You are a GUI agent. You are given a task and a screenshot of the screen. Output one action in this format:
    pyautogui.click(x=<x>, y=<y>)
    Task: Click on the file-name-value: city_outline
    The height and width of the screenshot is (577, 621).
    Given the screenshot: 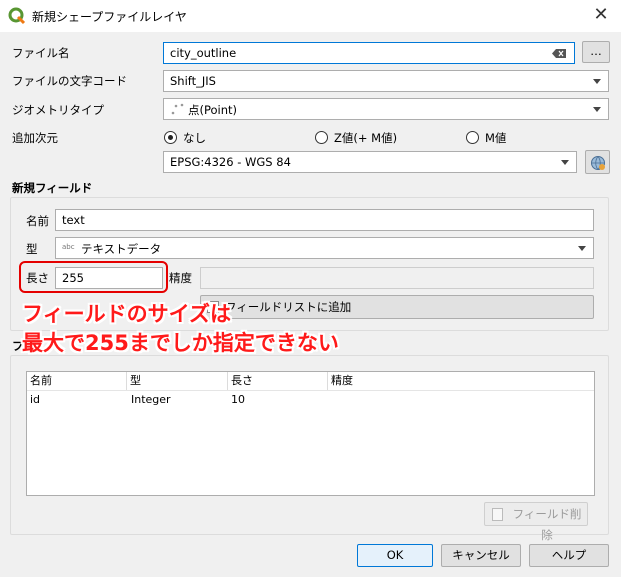 What is the action you would take?
    pyautogui.click(x=203, y=53)
    